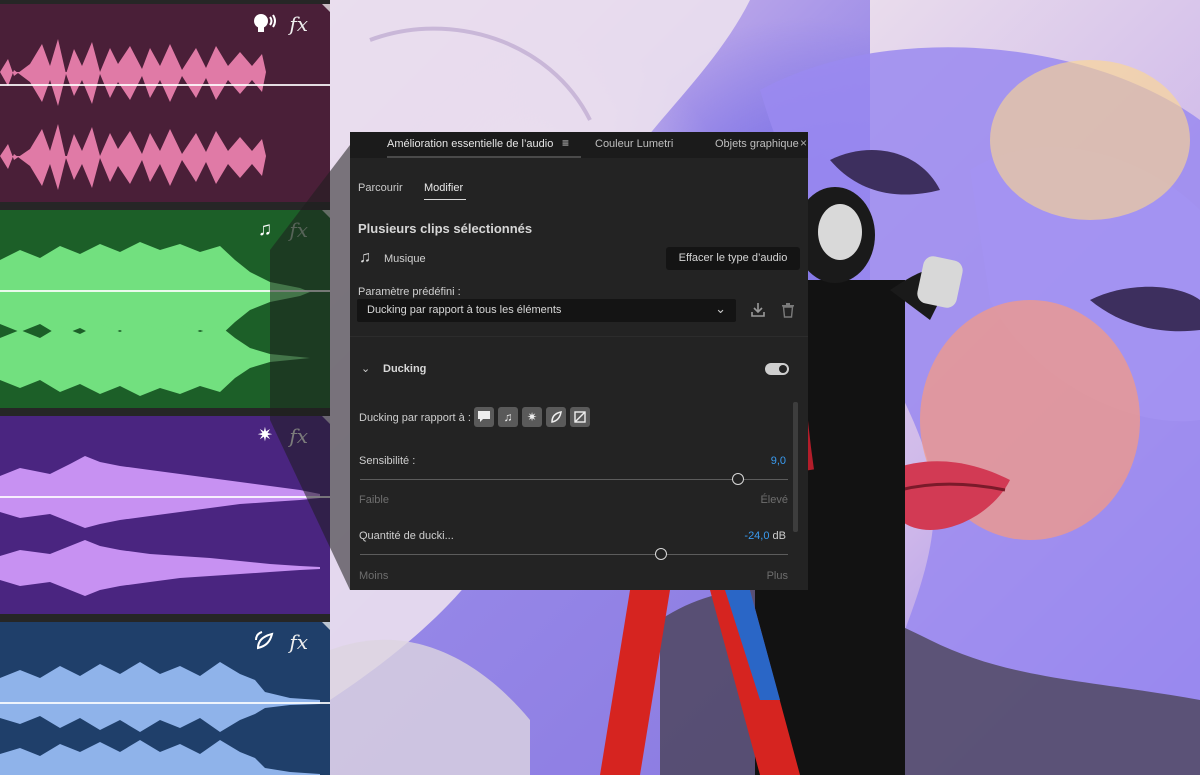 Image resolution: width=1200 pixels, height=775 pixels. What do you see at coordinates (160, 718) in the screenshot?
I see `waveform-ambience` at bounding box center [160, 718].